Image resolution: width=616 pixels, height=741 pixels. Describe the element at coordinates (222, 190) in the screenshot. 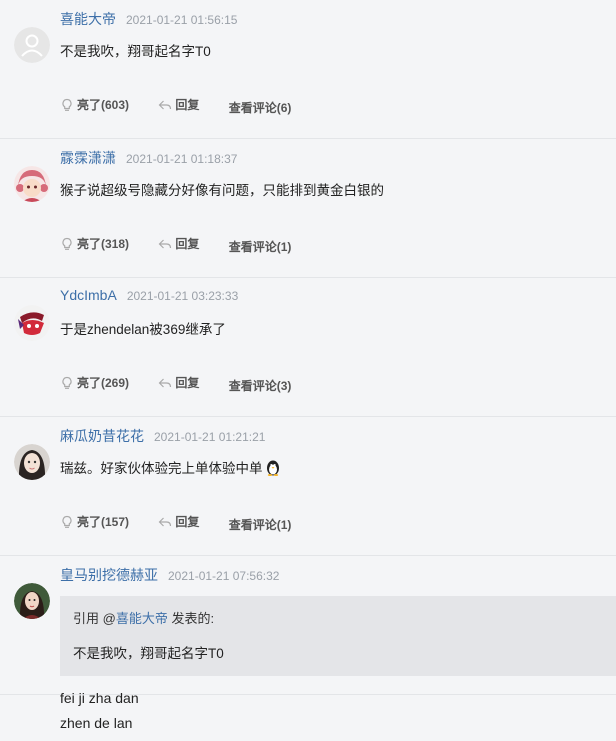

I see `comment-text: 猴子说超级号隐藏分好像有问题，只能排到黄金白银的` at that location.